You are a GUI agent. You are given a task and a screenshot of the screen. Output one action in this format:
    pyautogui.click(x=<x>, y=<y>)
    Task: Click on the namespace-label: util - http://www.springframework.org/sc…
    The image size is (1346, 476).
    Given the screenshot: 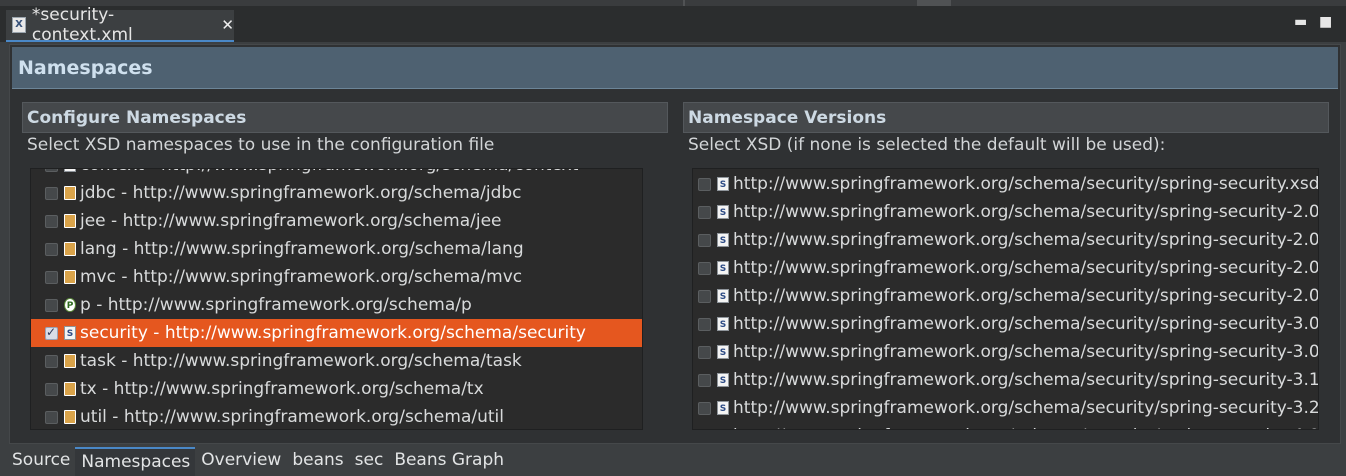 What is the action you would take?
    pyautogui.click(x=292, y=417)
    